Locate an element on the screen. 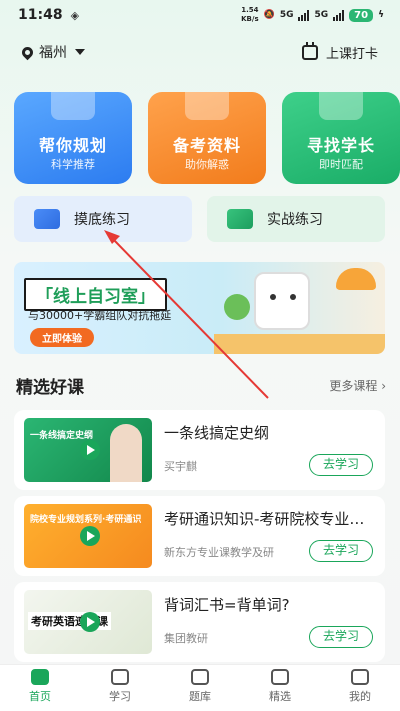  practice-baseline-label: 摸底练习 is located at coordinates (102, 220).